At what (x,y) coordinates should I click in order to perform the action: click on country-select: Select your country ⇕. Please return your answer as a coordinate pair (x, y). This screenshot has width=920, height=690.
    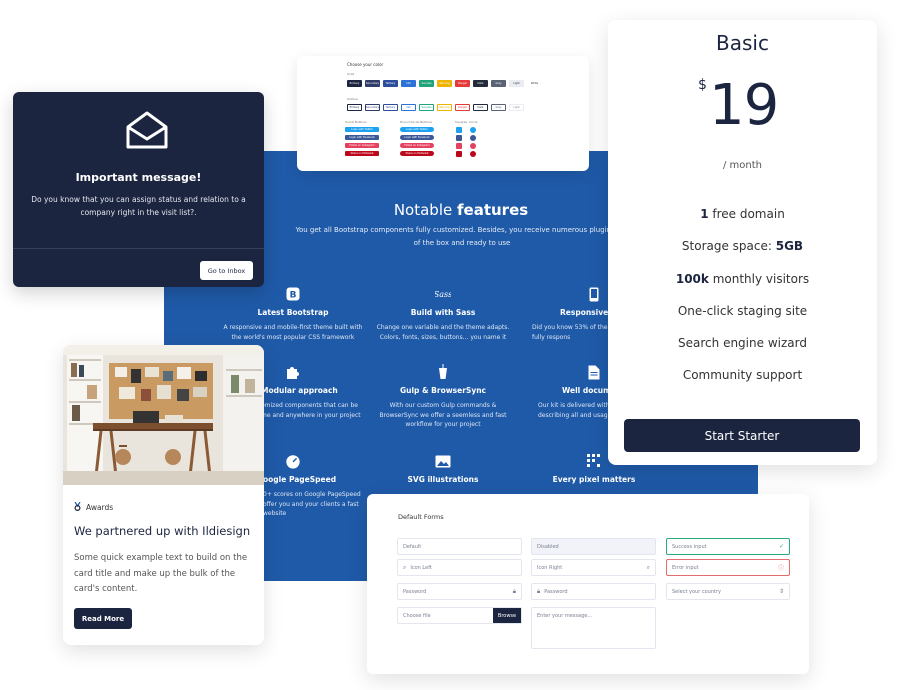
    Looking at the image, I should click on (728, 591).